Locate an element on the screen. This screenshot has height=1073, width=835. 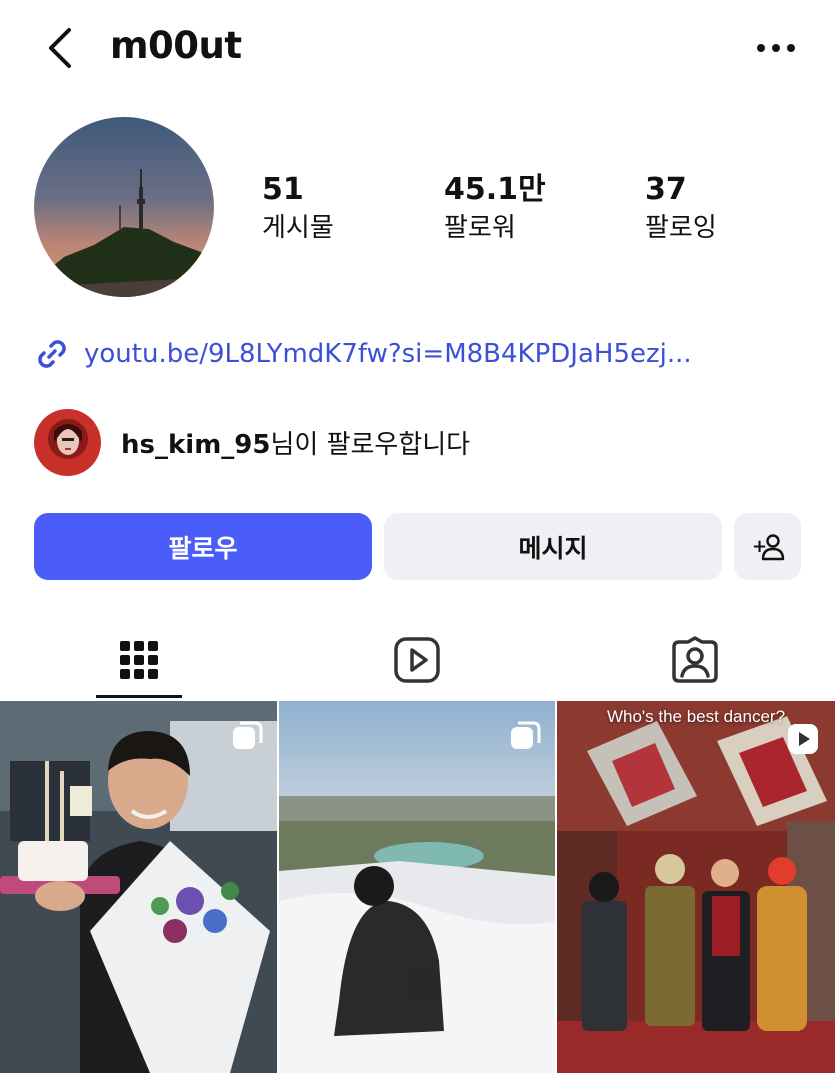
message-button: 메시지 is located at coordinates (553, 546).